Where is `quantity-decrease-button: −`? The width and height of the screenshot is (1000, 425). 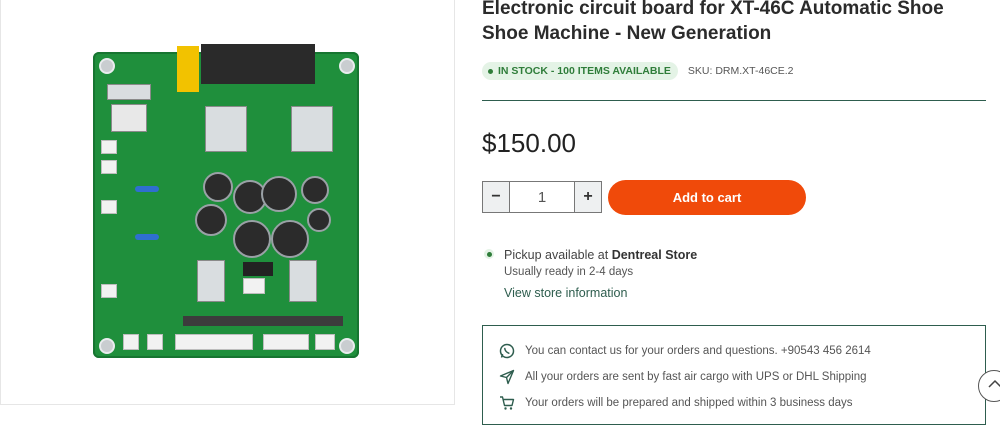 quantity-decrease-button: − is located at coordinates (496, 197).